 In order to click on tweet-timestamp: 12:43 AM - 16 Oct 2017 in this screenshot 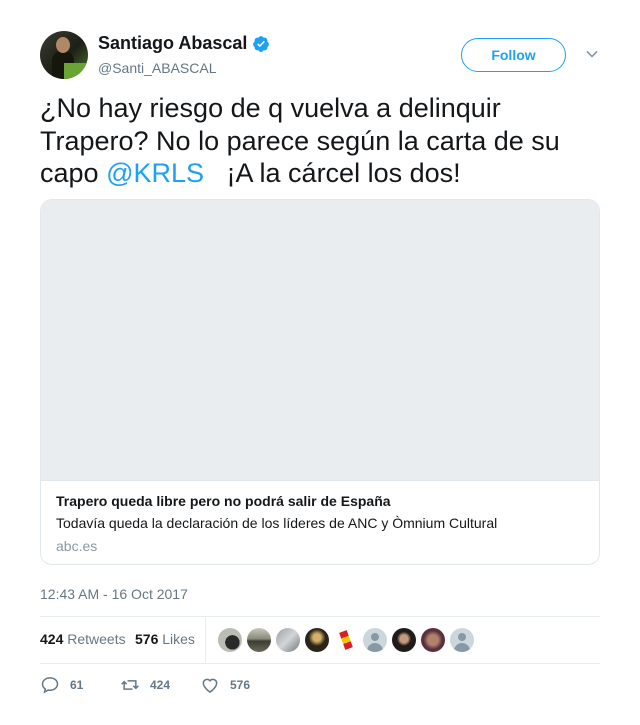, I will do `click(114, 594)`.